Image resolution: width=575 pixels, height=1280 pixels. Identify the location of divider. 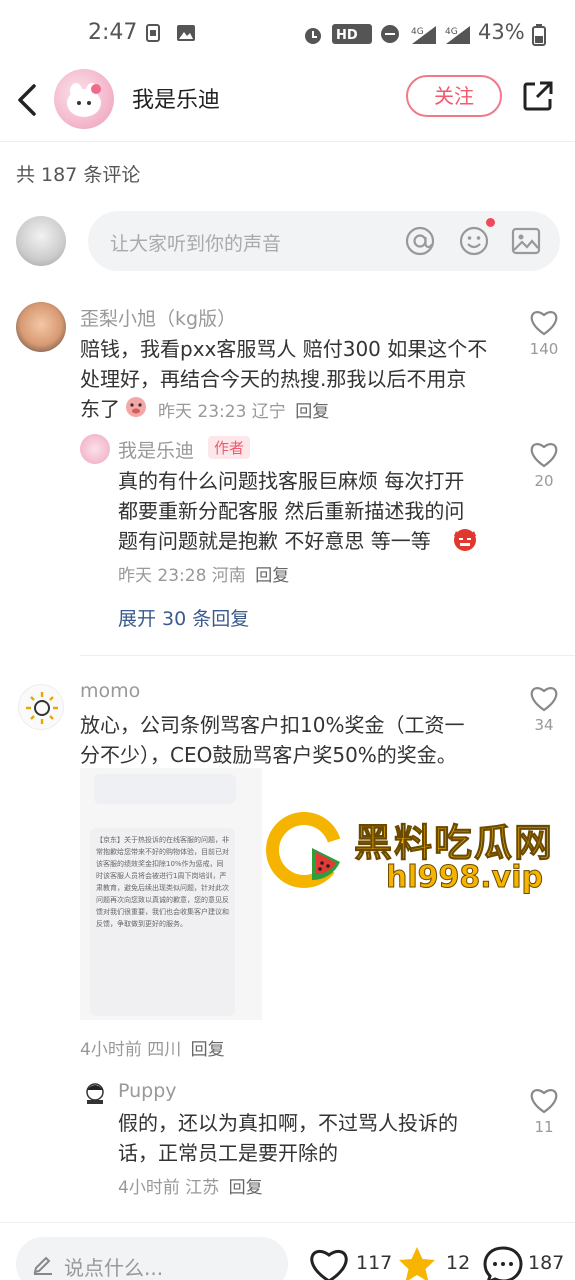
(327, 655).